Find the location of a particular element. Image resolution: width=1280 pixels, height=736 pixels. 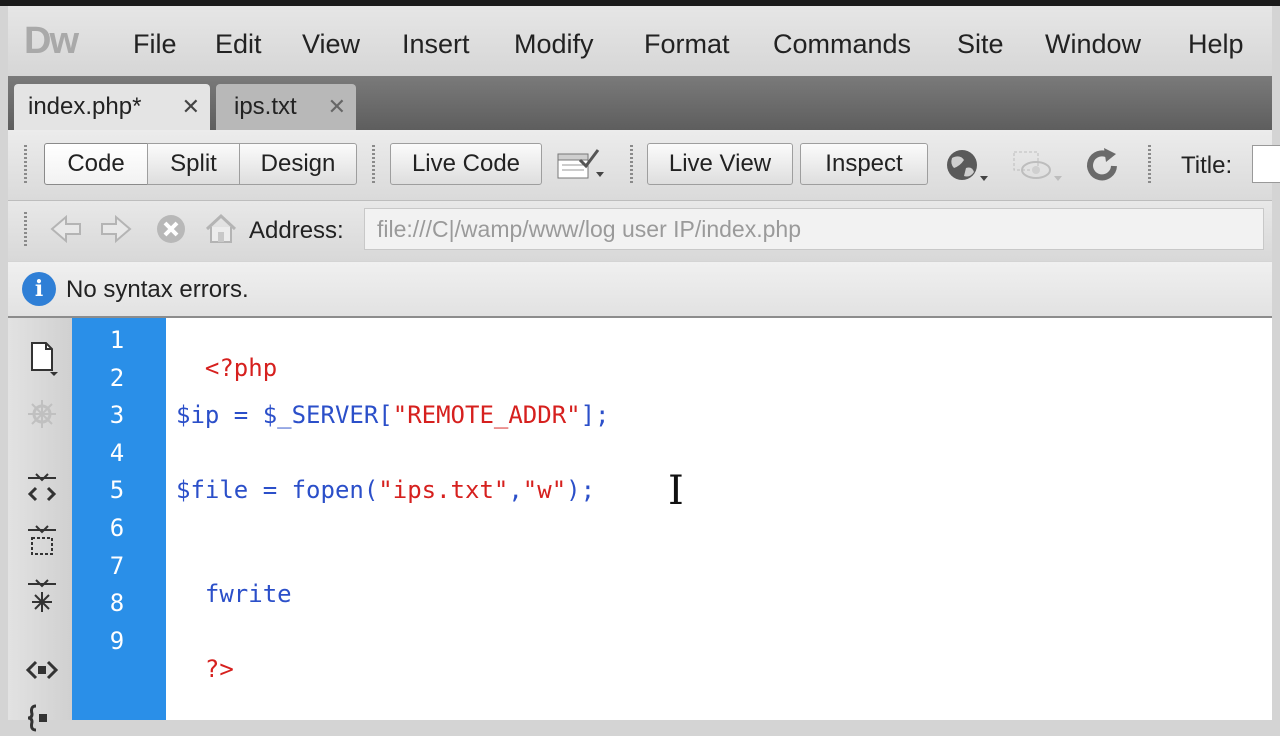

menu-help: Help is located at coordinates (1216, 44).